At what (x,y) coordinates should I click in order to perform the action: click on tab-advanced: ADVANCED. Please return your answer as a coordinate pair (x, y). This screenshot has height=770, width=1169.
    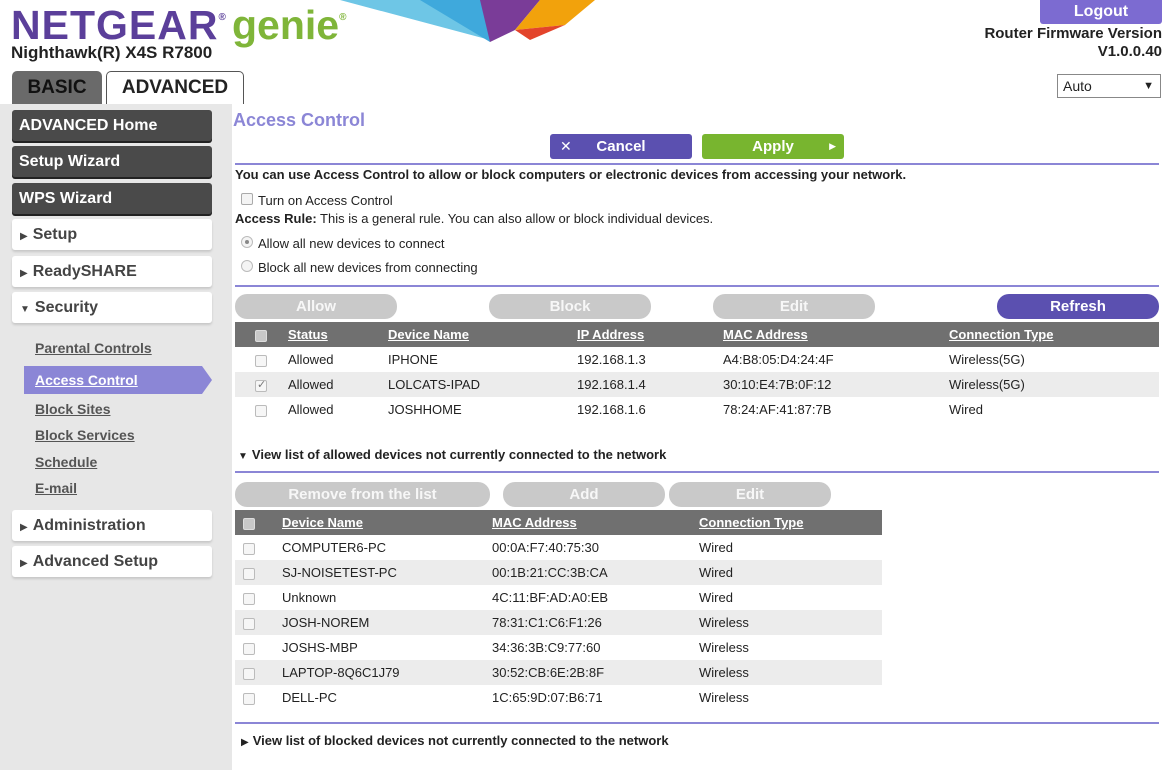
    Looking at the image, I should click on (175, 87).